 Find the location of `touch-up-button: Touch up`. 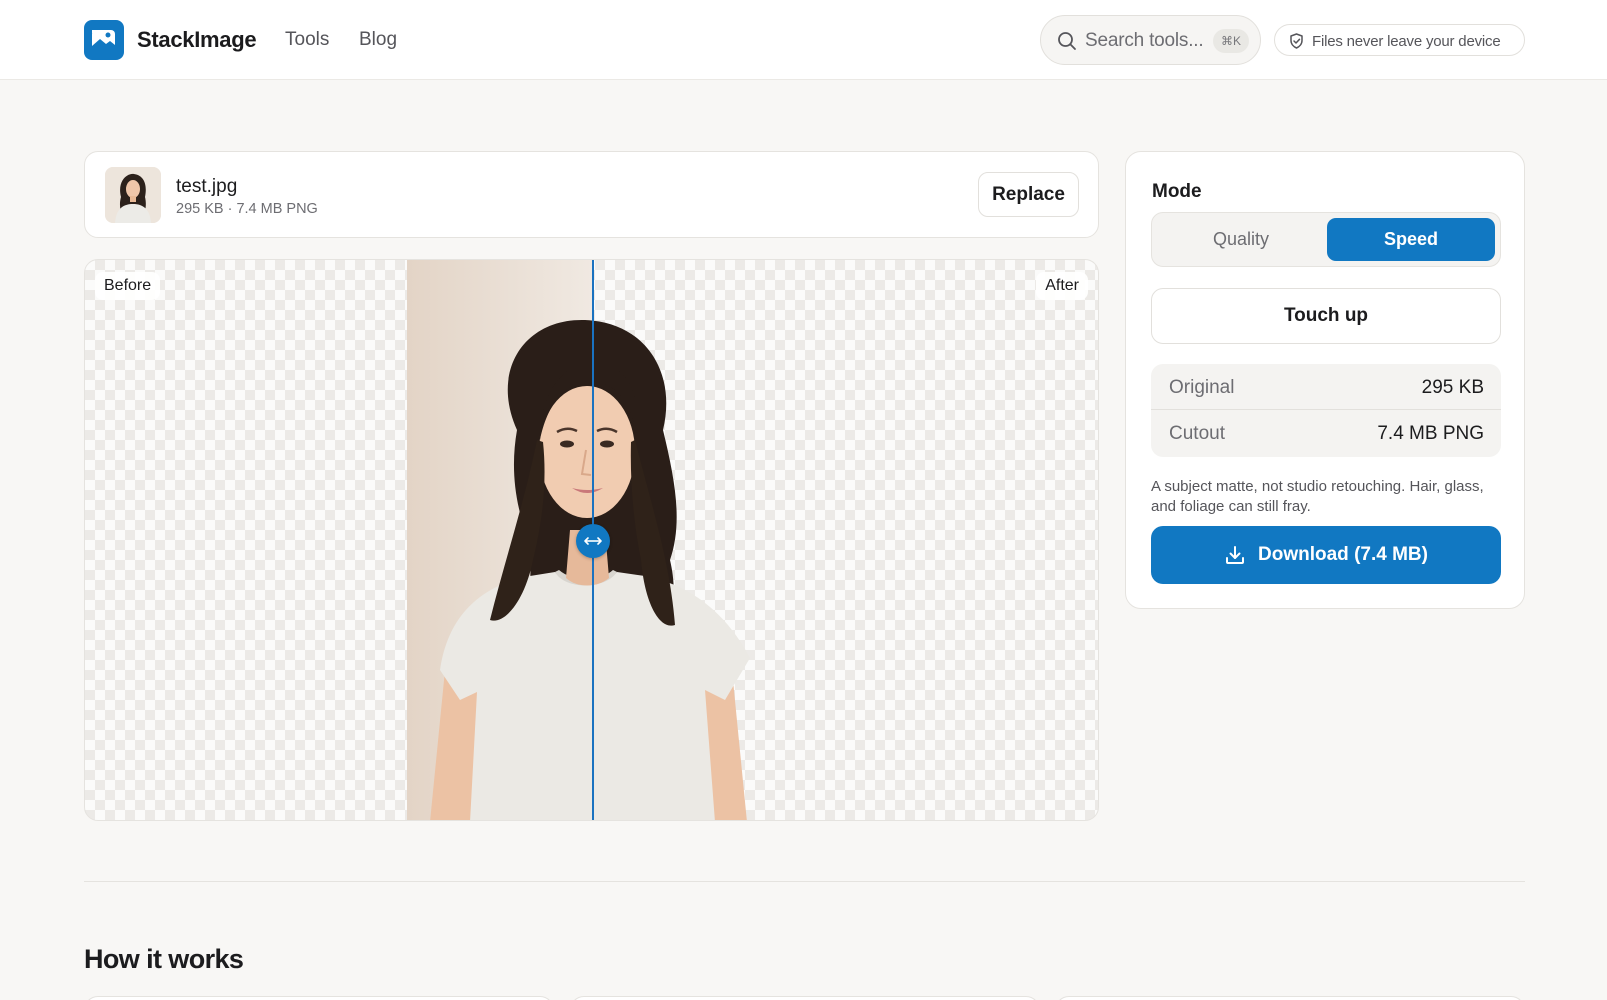

touch-up-button: Touch up is located at coordinates (1326, 316).